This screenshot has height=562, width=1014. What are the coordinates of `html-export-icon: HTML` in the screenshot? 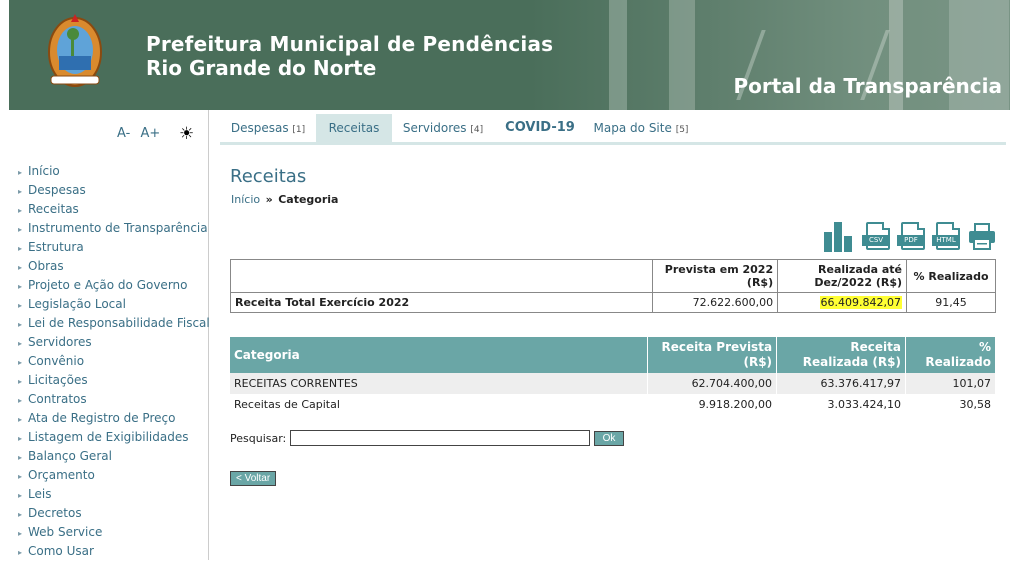 It's located at (946, 237).